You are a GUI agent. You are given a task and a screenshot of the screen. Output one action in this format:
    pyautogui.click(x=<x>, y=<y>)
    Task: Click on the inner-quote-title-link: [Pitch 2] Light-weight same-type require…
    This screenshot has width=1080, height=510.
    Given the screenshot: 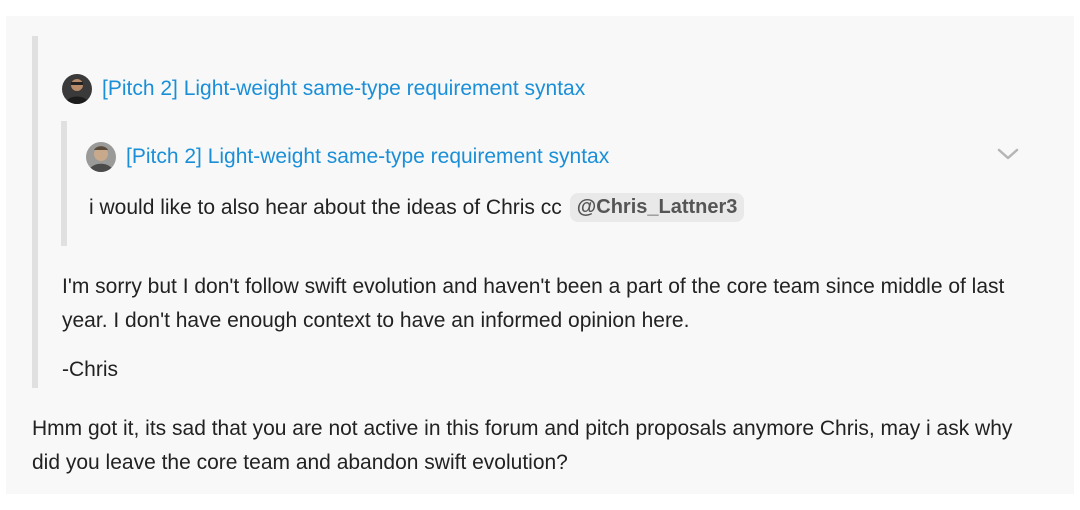 What is the action you would take?
    pyautogui.click(x=367, y=157)
    